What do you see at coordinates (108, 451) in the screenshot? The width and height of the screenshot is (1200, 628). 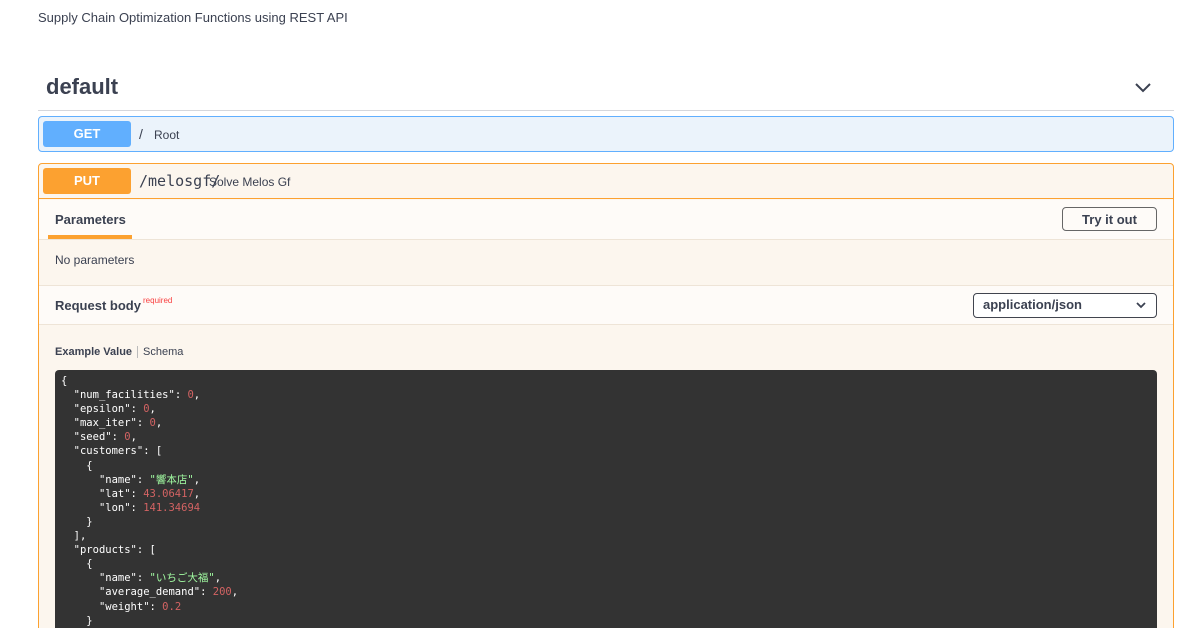 I see `code-token: "customers"` at bounding box center [108, 451].